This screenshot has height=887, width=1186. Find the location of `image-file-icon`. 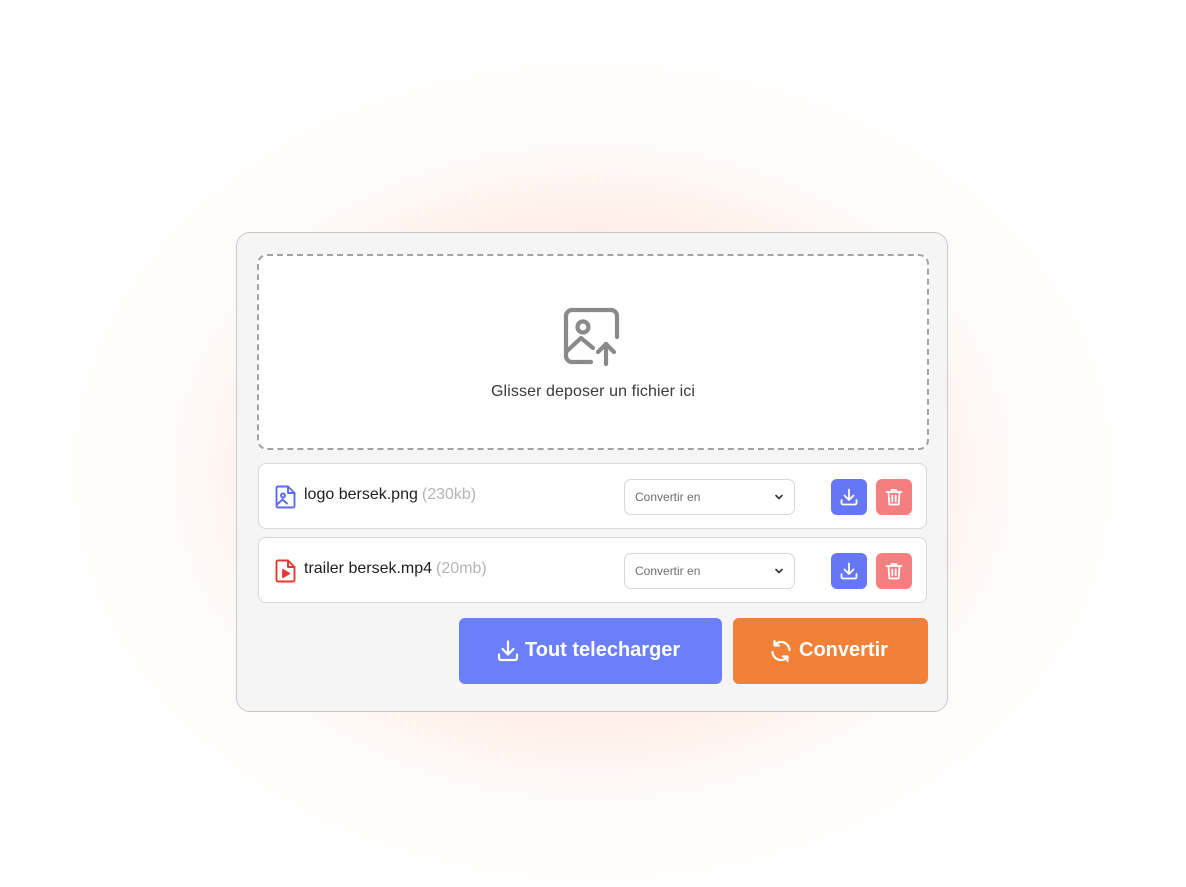

image-file-icon is located at coordinates (285, 497).